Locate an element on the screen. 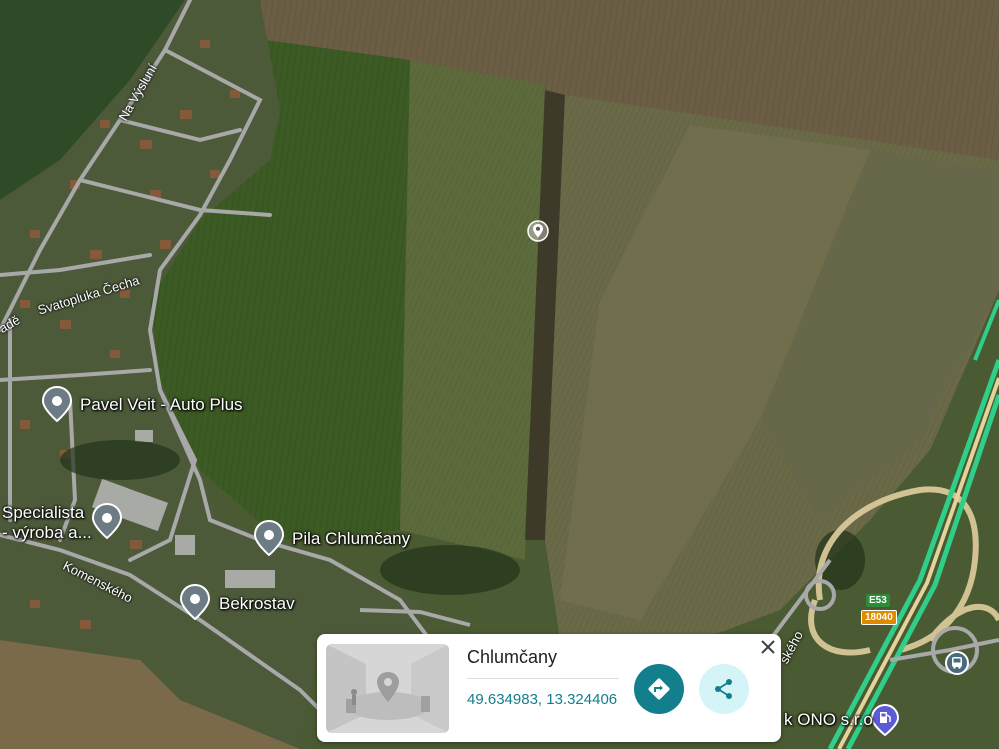  place-marker-specialista is located at coordinates (107, 523).